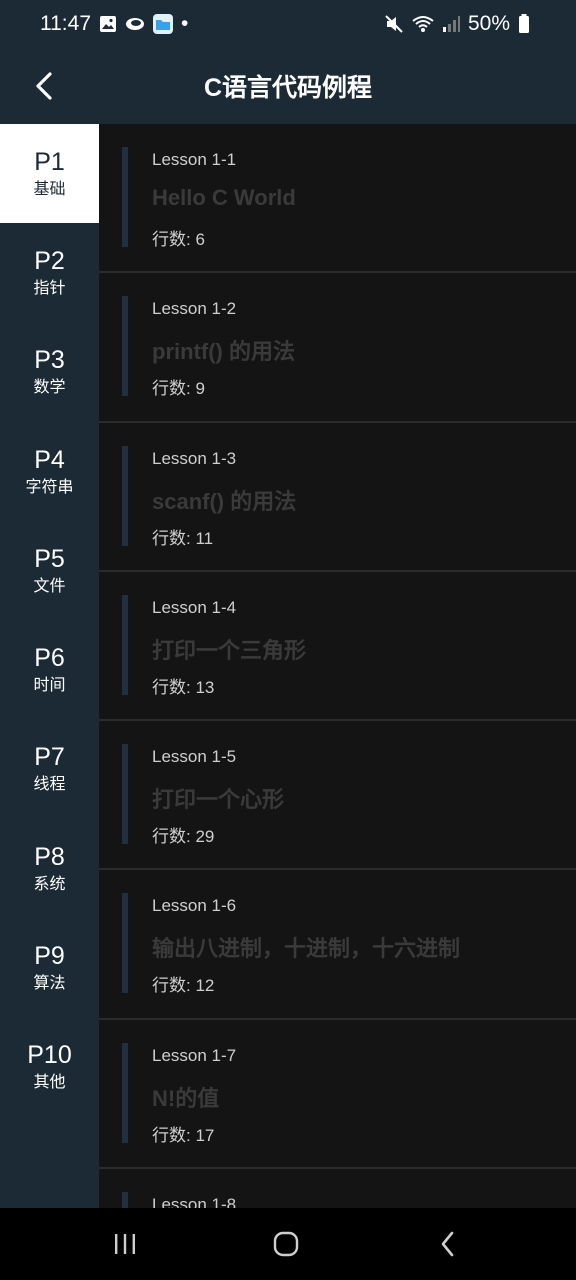 The image size is (576, 1280). What do you see at coordinates (49, 1083) in the screenshot?
I see `sidebar-item-label: 其他` at bounding box center [49, 1083].